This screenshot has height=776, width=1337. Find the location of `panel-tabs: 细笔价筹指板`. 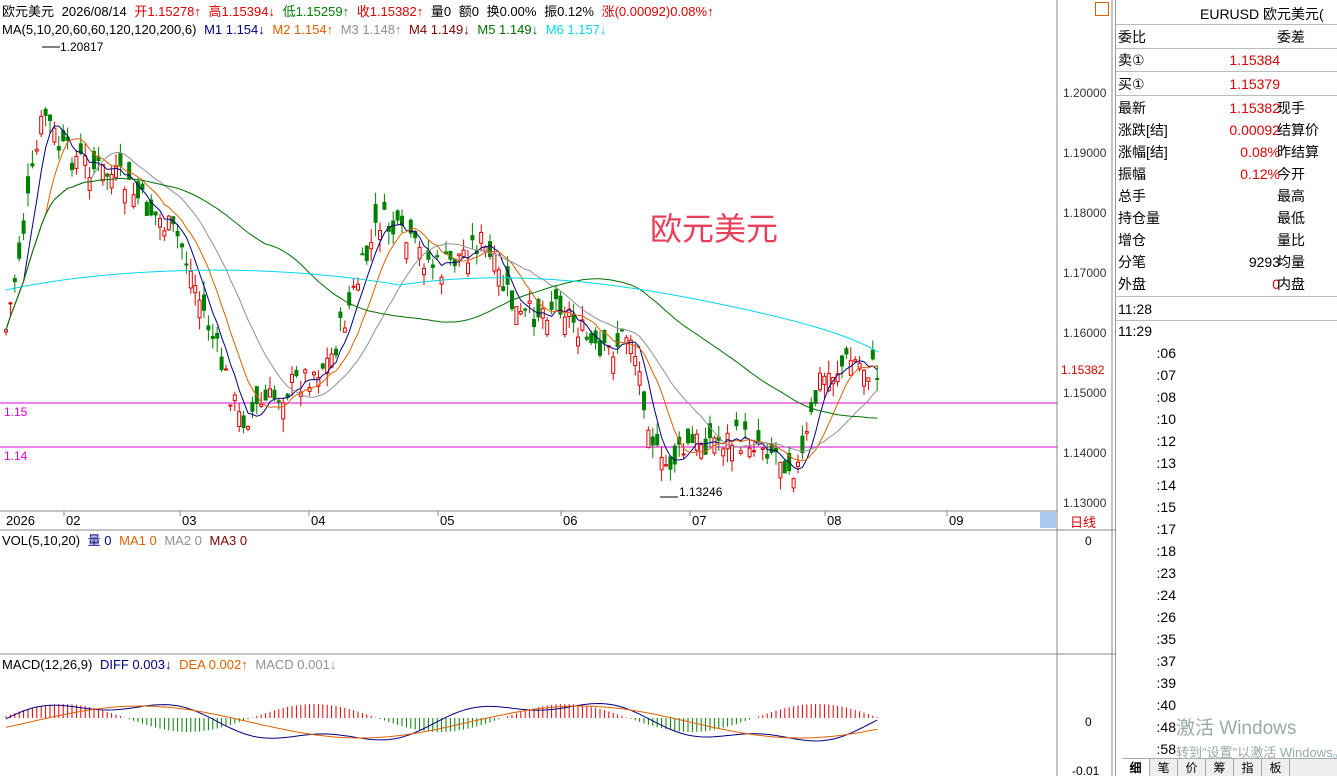

panel-tabs: 细笔价筹指板 is located at coordinates (1229, 767).